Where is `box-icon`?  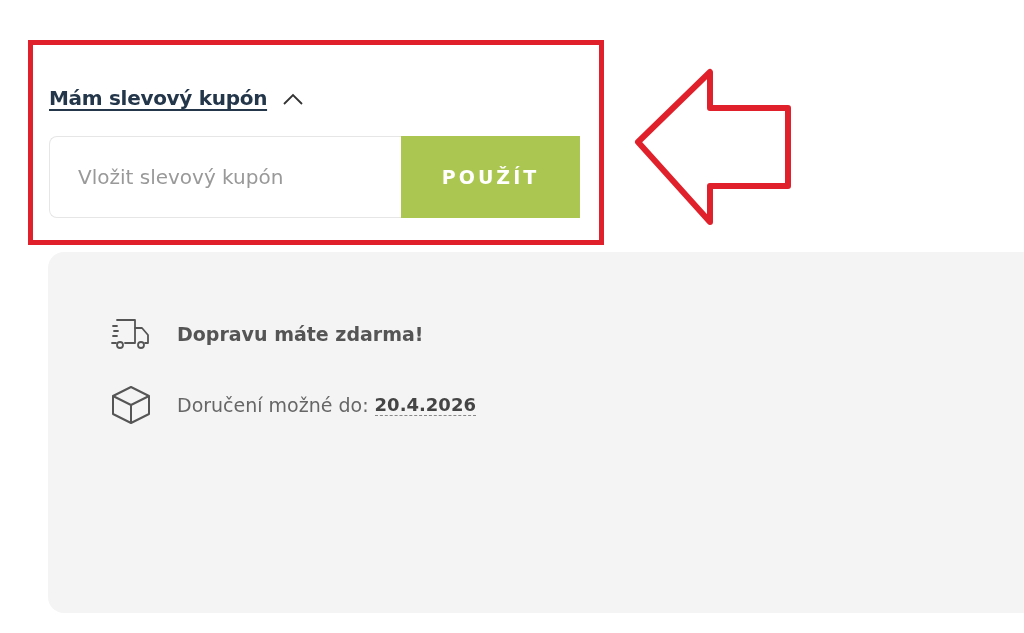 box-icon is located at coordinates (131, 405).